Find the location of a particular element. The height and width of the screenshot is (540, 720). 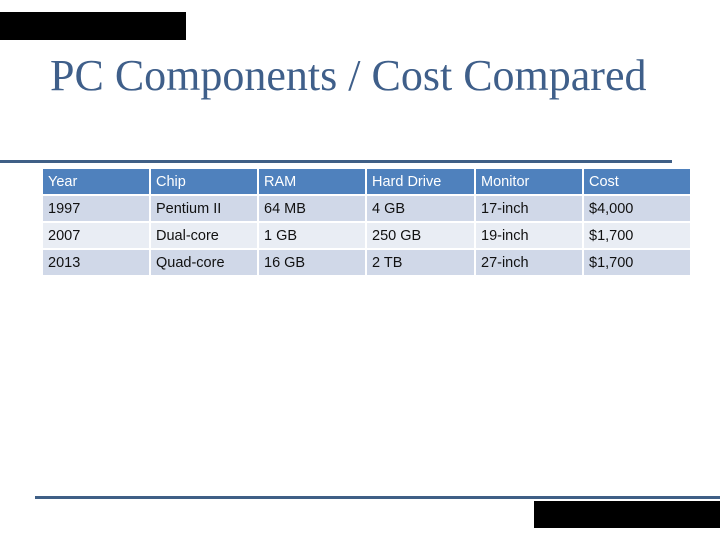

cell-ram: 64 MB is located at coordinates (312, 208).